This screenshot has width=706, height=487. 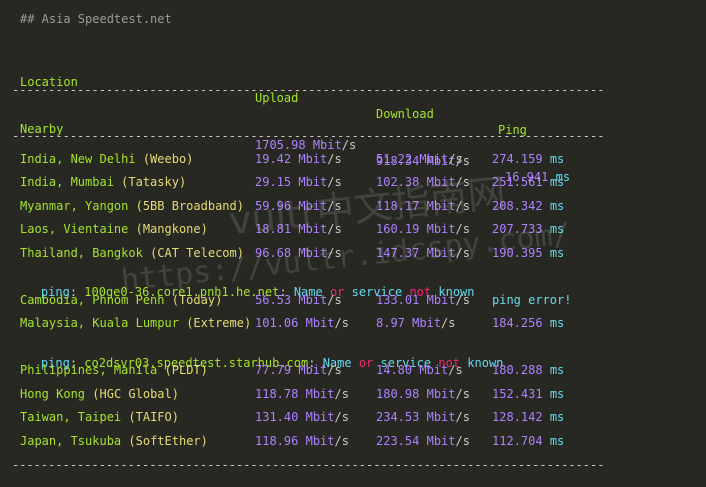 I want to click on row-location: Thailand, Bangkok (CAT Telecom), so click(x=132, y=253).